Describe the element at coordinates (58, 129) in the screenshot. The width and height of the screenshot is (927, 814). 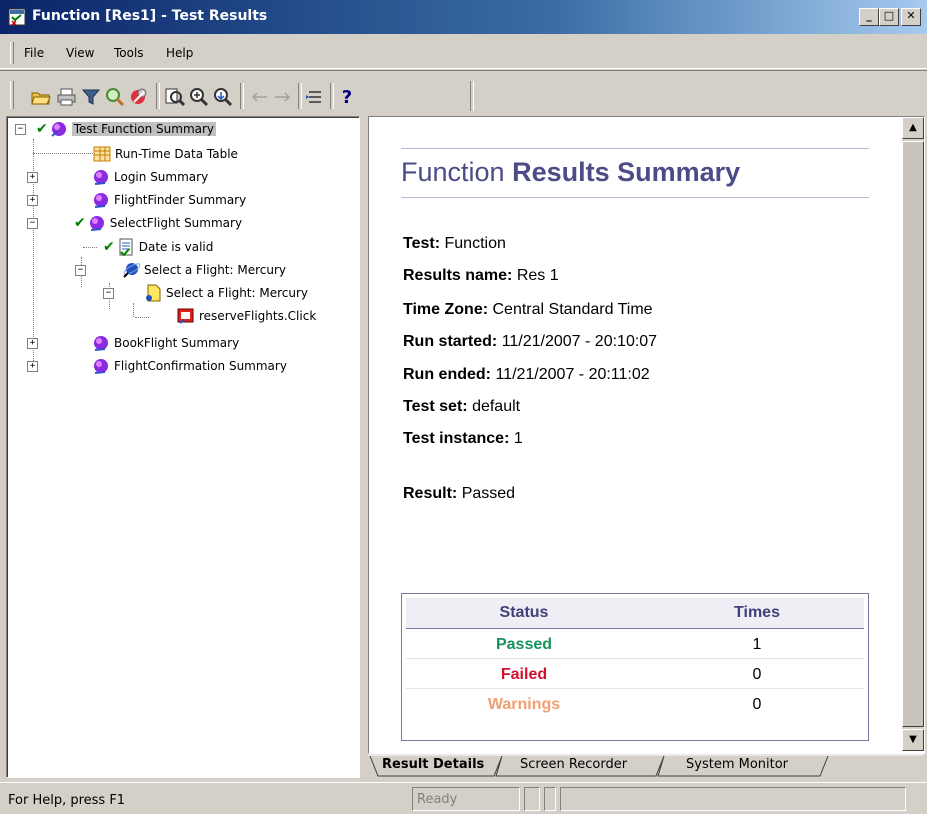
I see `test-summary-icon` at that location.